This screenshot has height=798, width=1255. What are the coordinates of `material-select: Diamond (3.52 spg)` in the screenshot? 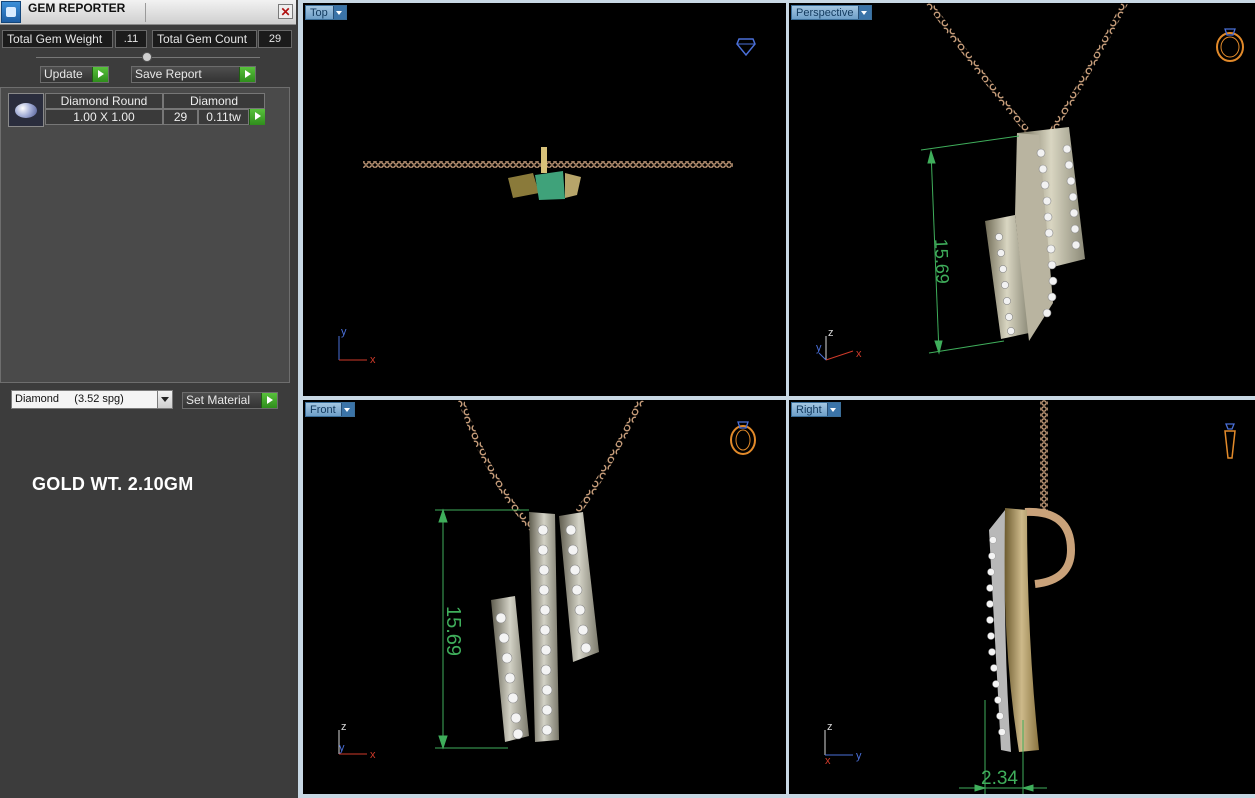 It's located at (92, 399).